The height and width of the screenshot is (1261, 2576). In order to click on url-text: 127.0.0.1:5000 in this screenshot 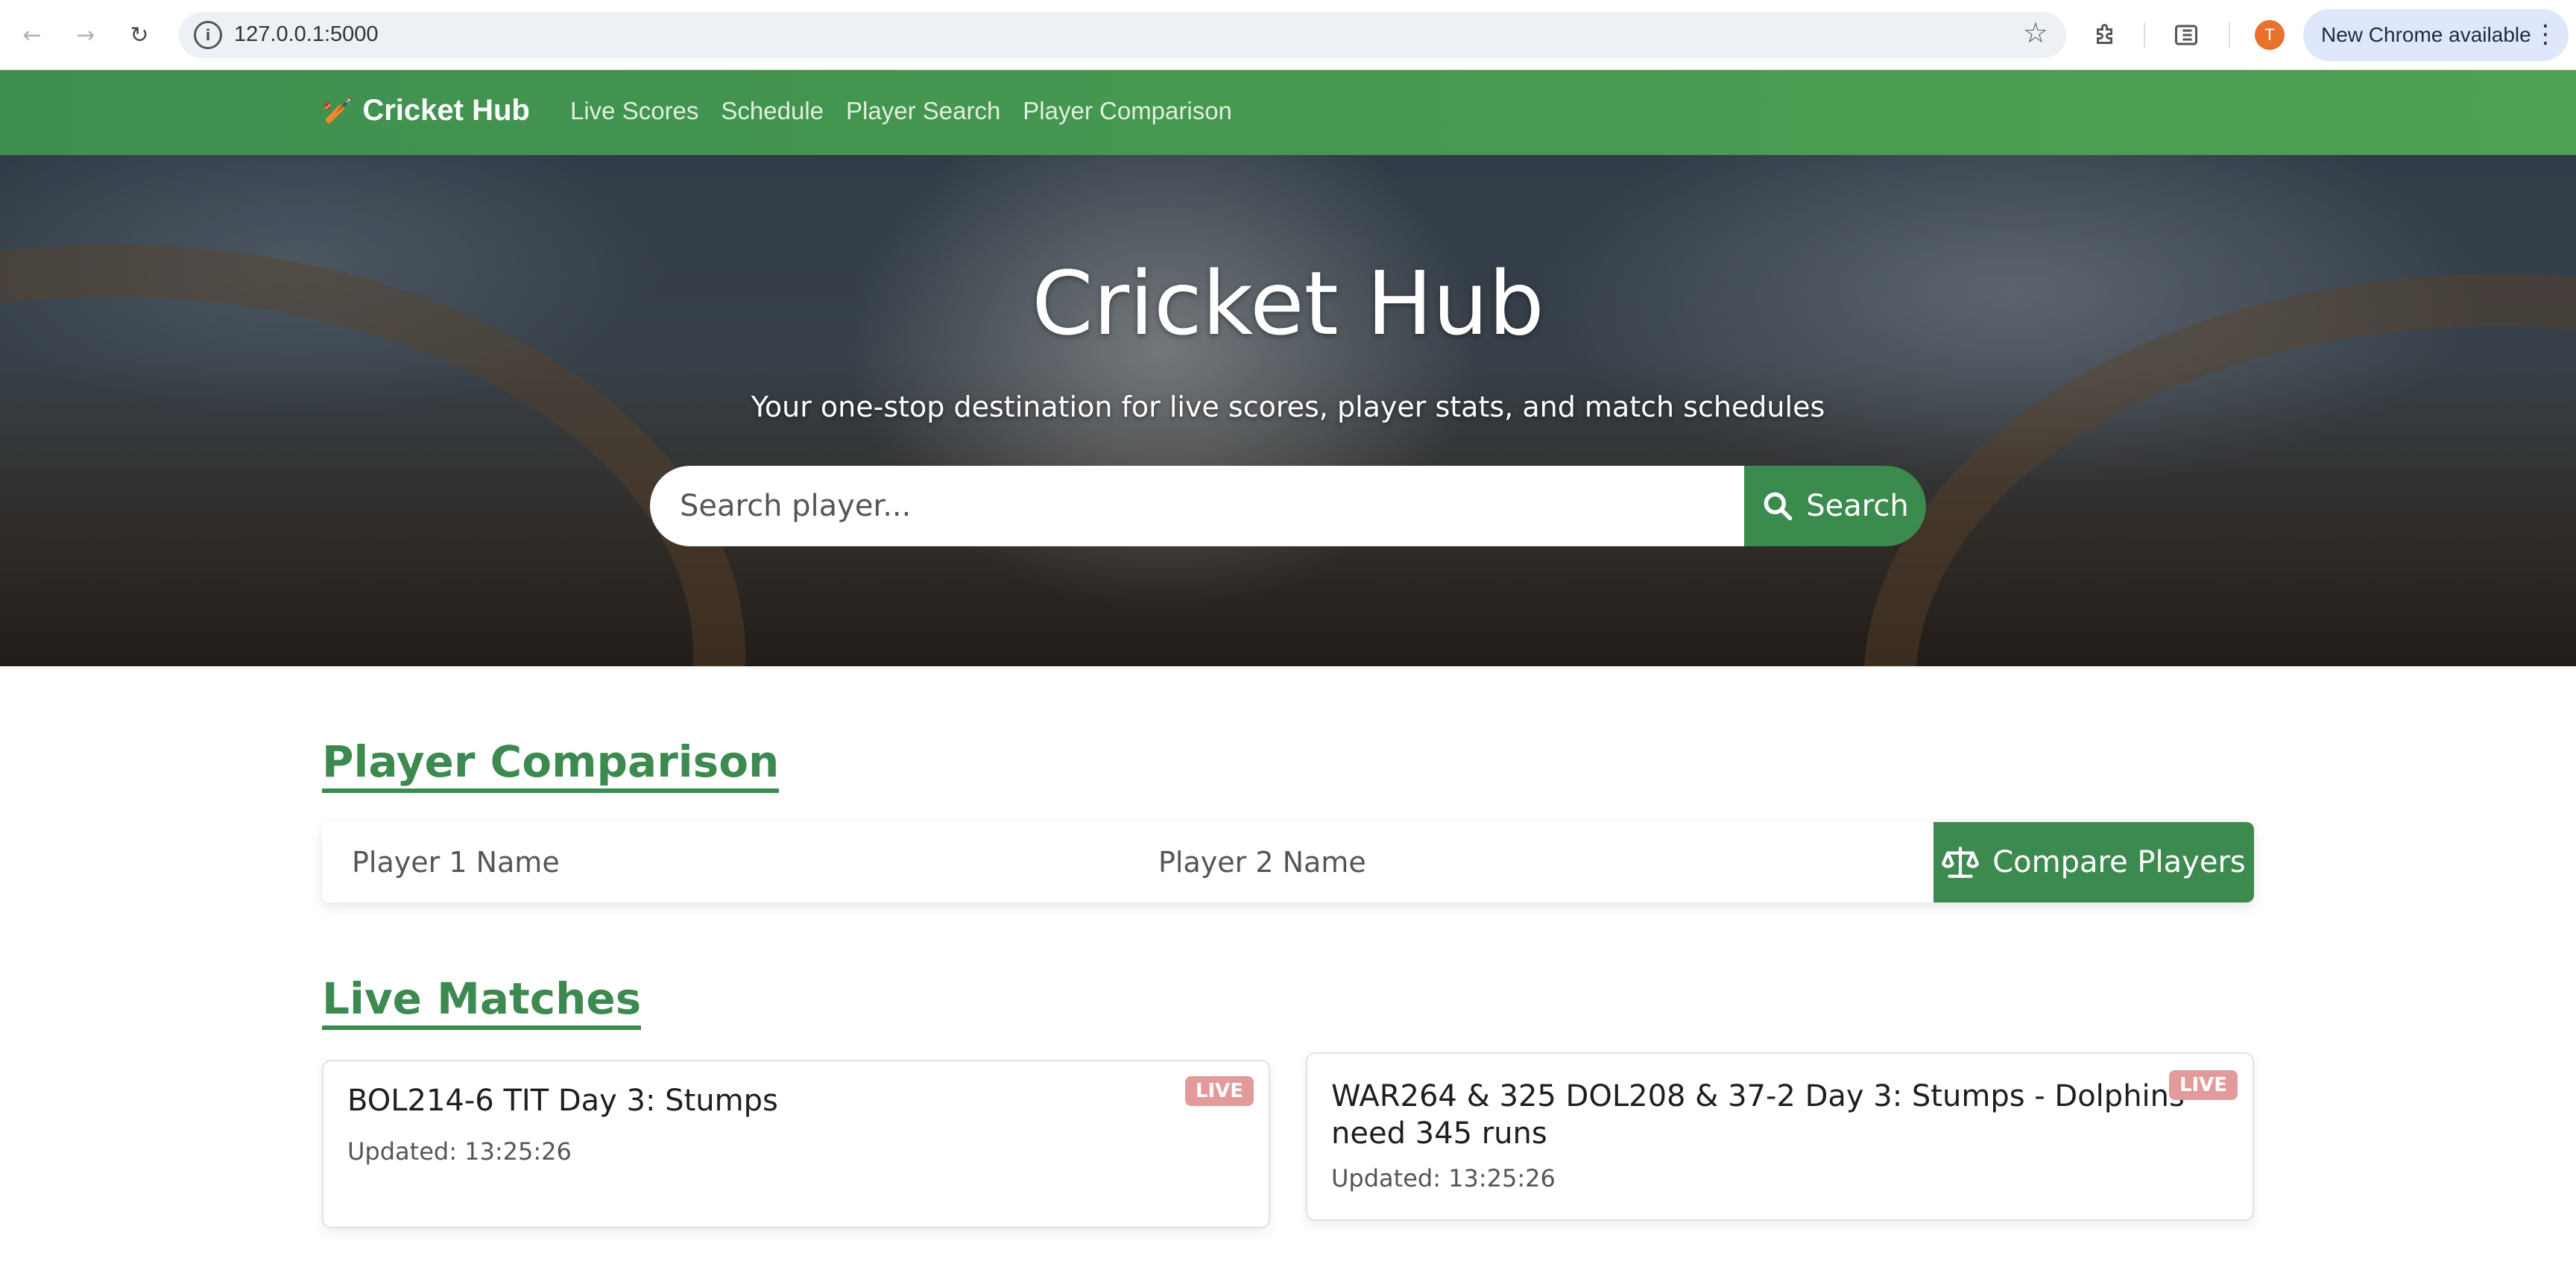, I will do `click(306, 34)`.